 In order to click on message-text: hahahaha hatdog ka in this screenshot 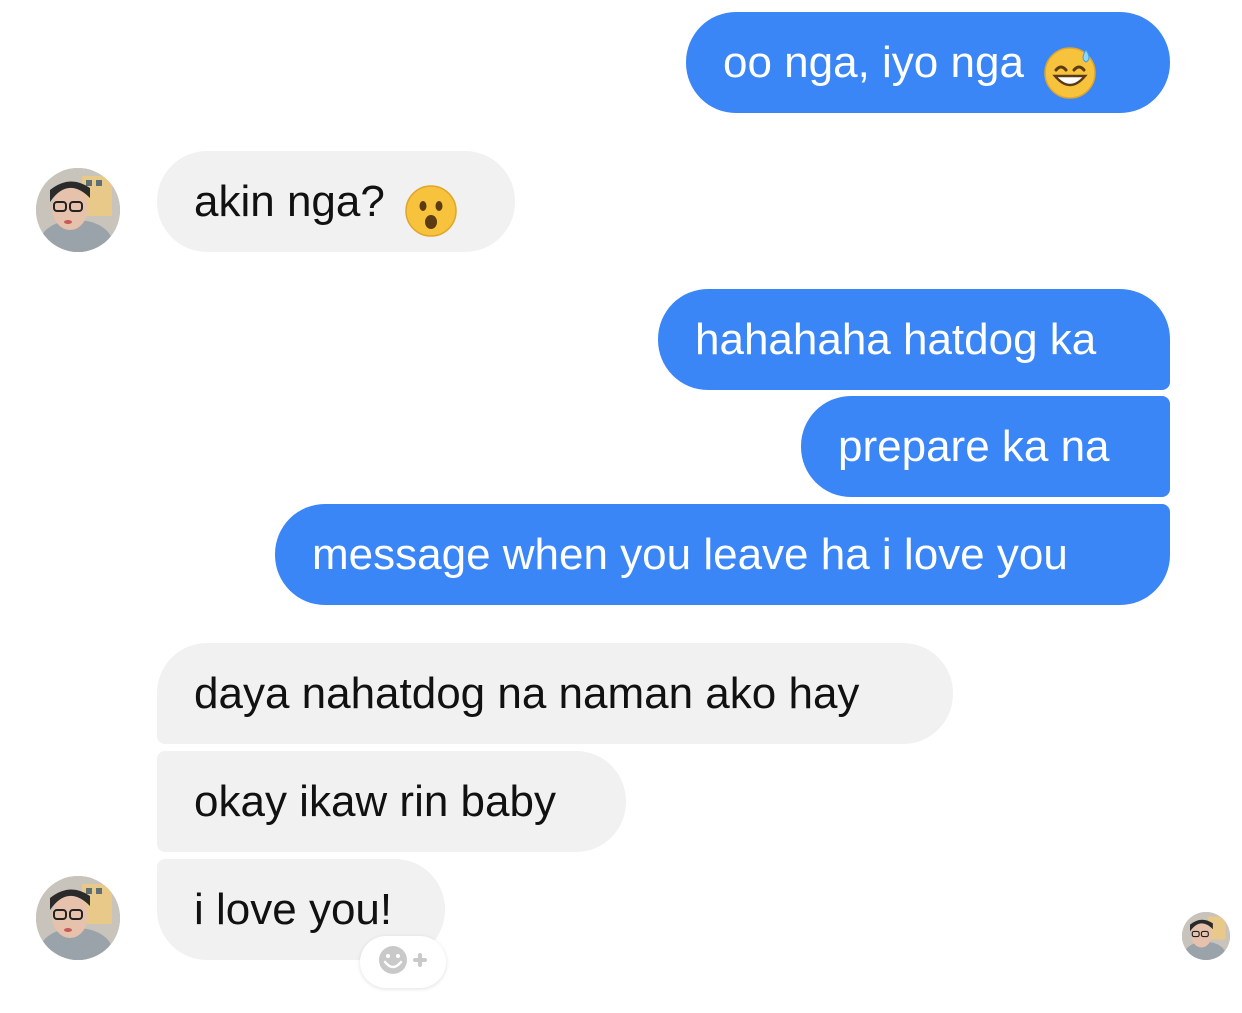, I will do `click(896, 339)`.